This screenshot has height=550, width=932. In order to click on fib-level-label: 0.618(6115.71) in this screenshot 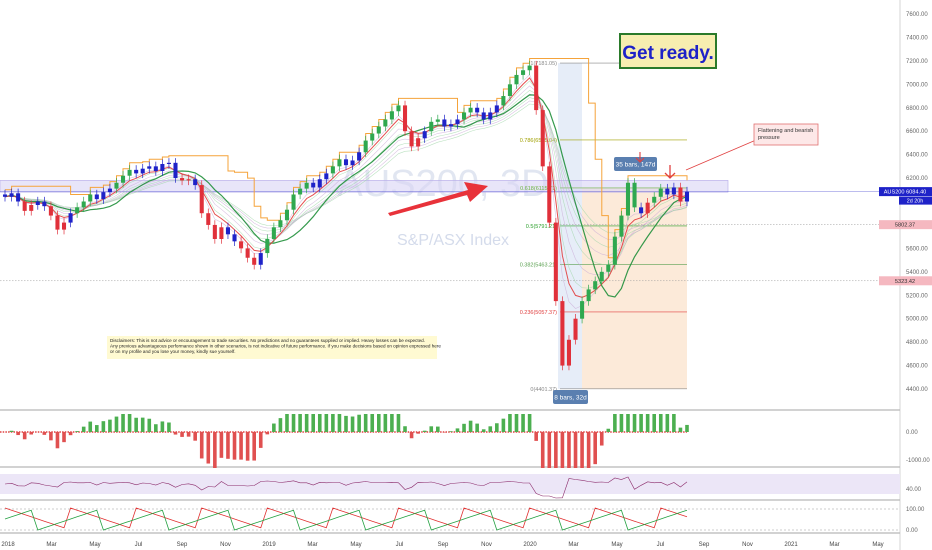, I will do `click(538, 189)`.